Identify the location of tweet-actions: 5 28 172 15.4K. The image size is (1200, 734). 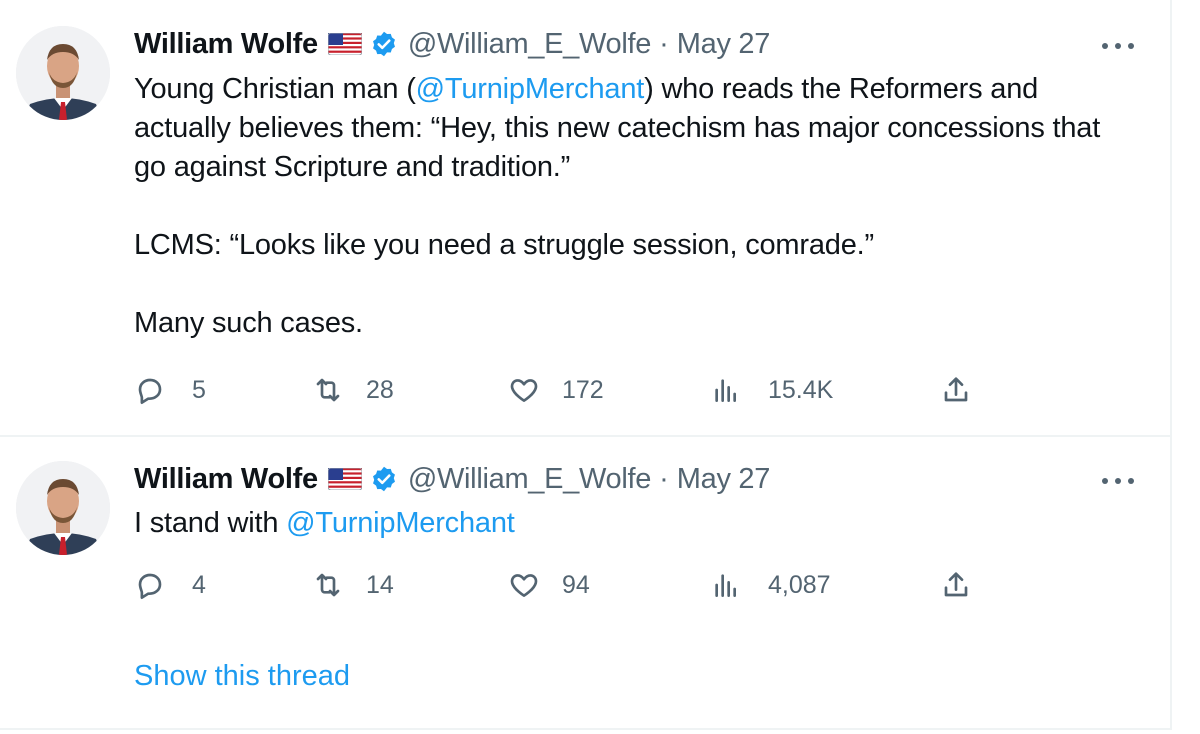
(564, 390).